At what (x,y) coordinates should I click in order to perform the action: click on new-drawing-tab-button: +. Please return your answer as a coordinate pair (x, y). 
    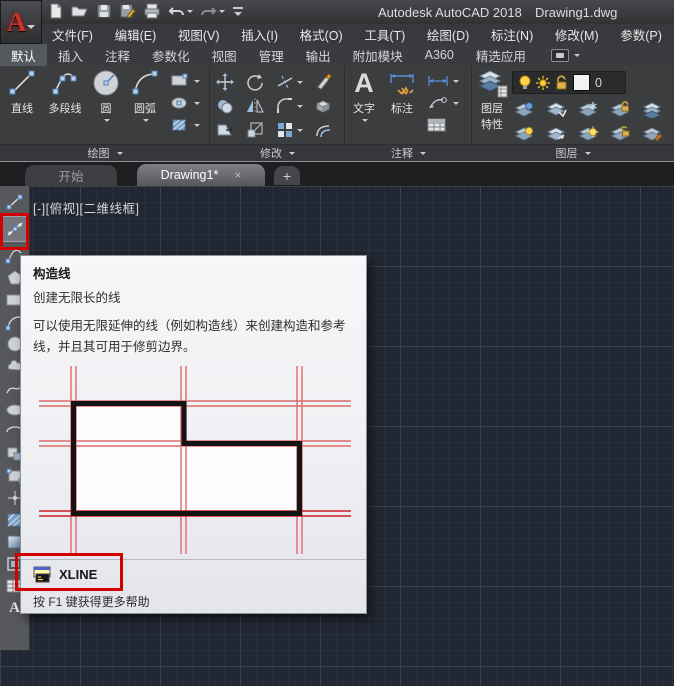
    Looking at the image, I should click on (287, 175).